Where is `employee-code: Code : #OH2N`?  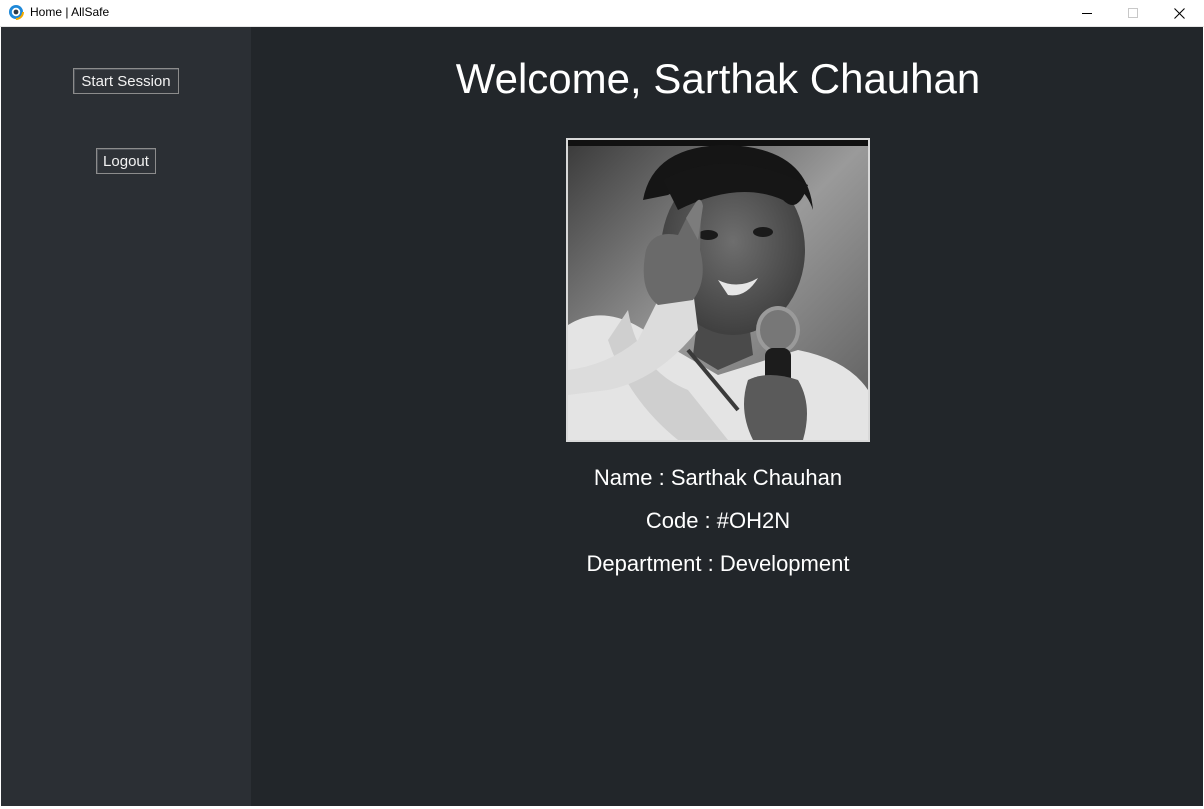 employee-code: Code : #OH2N is located at coordinates (718, 520).